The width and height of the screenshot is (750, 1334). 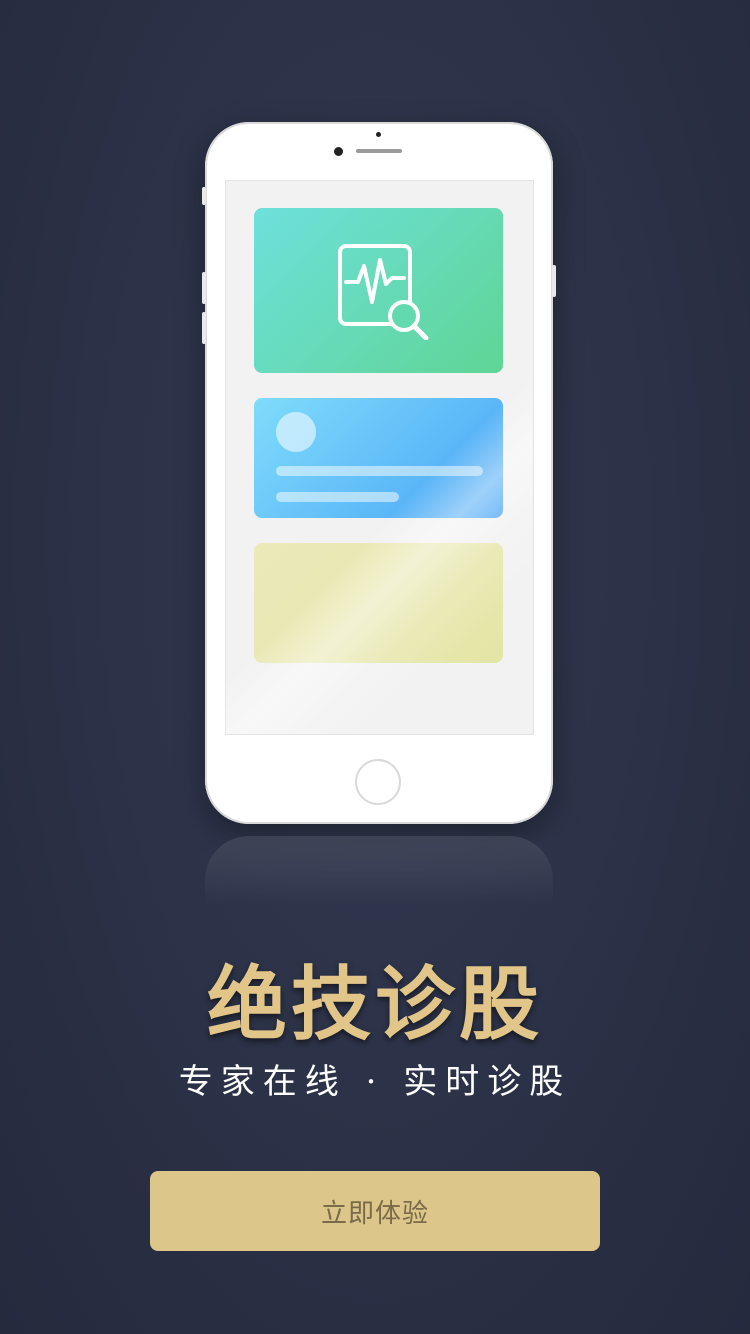 I want to click on hero-title: 绝技诊股, so click(x=375, y=1004).